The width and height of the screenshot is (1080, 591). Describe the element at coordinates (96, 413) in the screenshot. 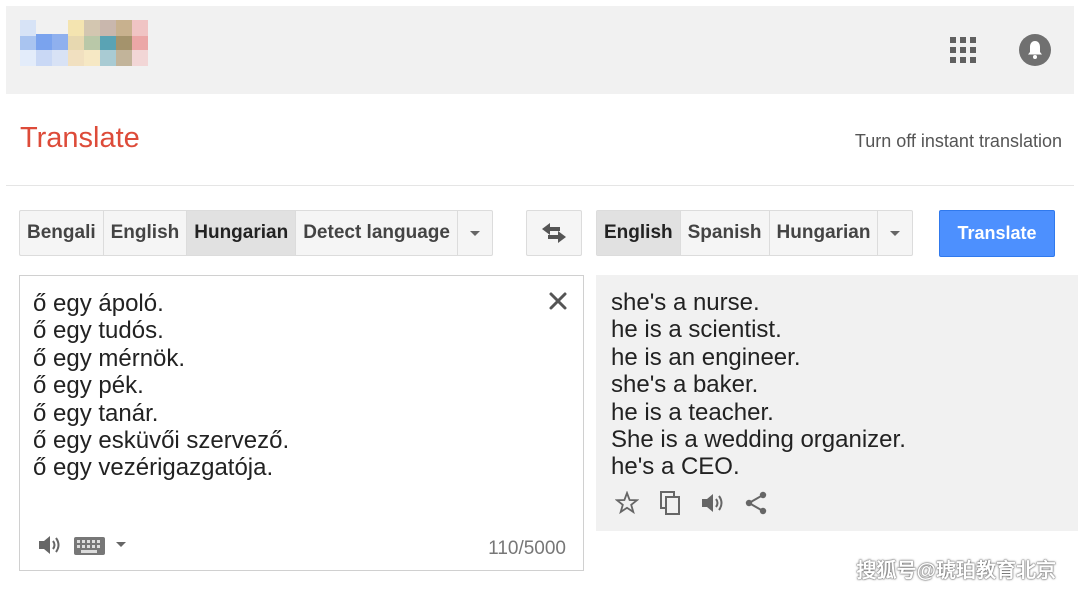

I see `source-line: ő egy tanár.` at that location.